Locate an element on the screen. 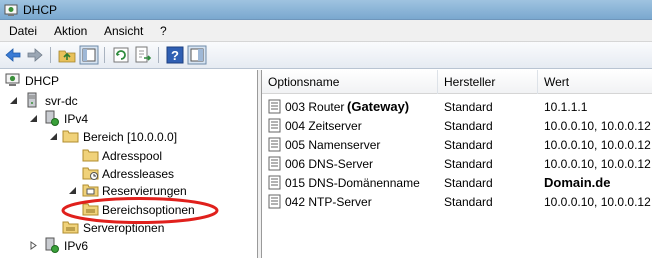  option-value: 10.1.1.1 is located at coordinates (566, 107).